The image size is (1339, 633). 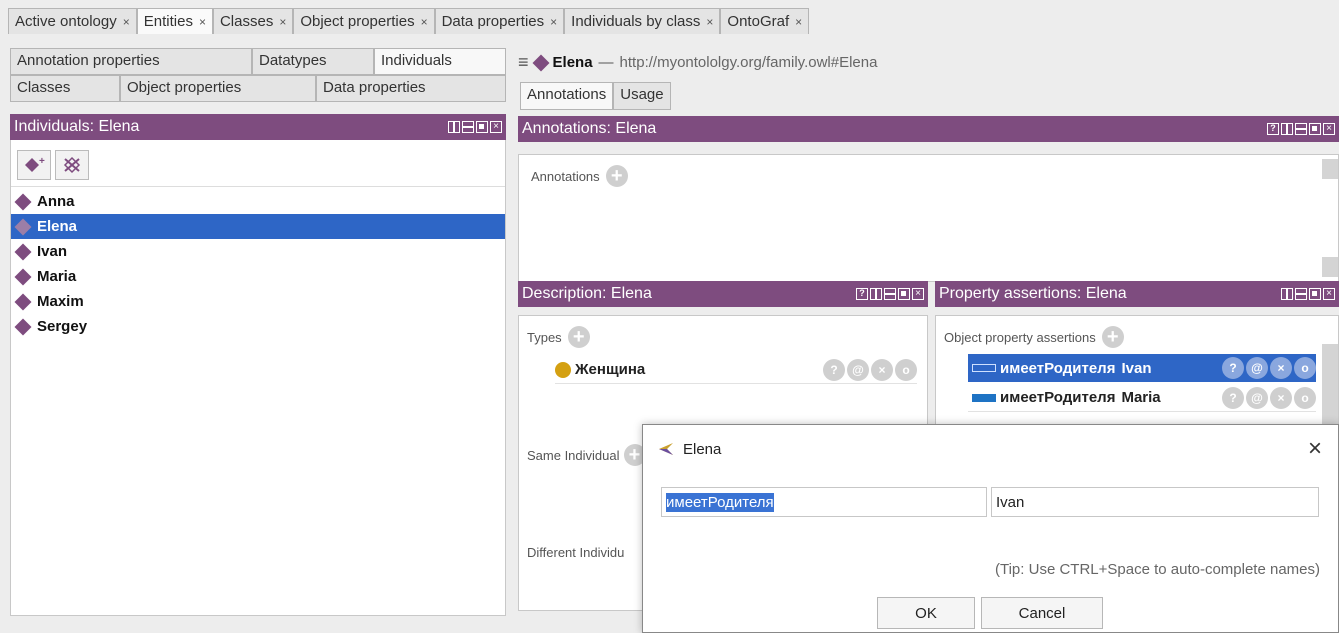 What do you see at coordinates (616, 176) in the screenshot?
I see `add-annotation-button: +` at bounding box center [616, 176].